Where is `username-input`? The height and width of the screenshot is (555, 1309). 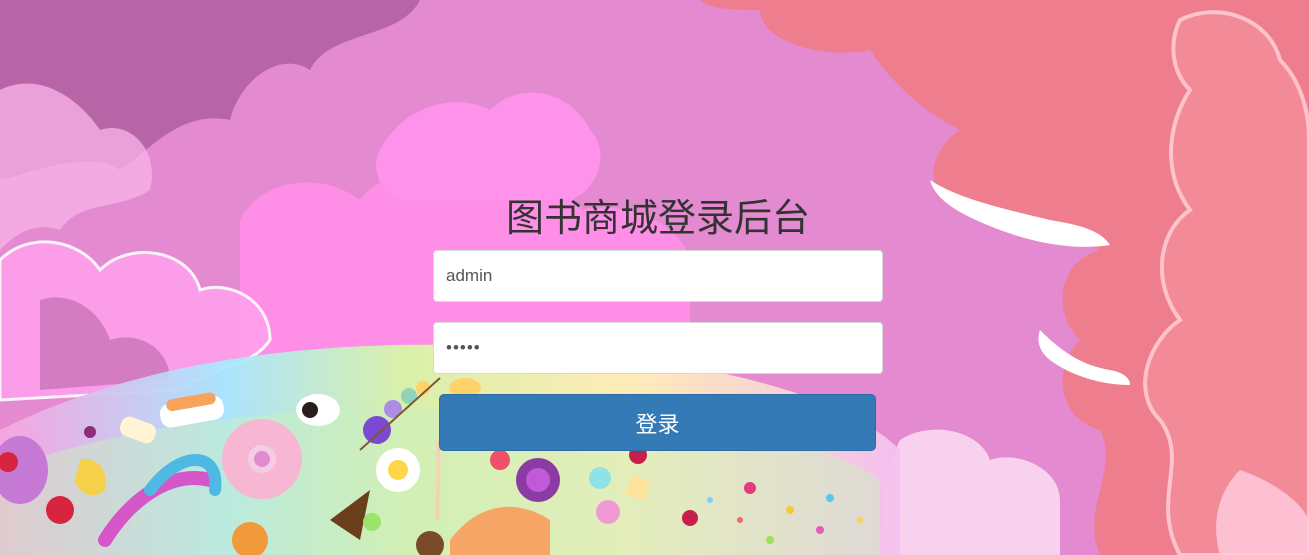 username-input is located at coordinates (658, 276).